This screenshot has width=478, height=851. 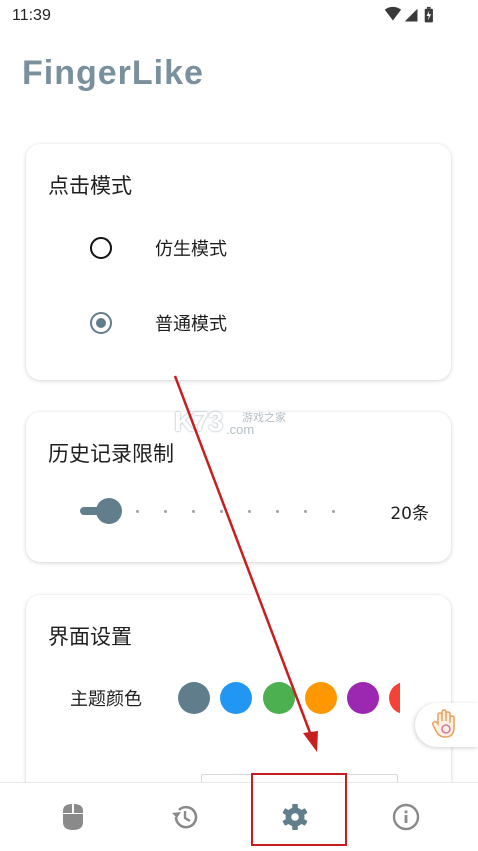 I want to click on history-limit-value: 20条, so click(x=409, y=514).